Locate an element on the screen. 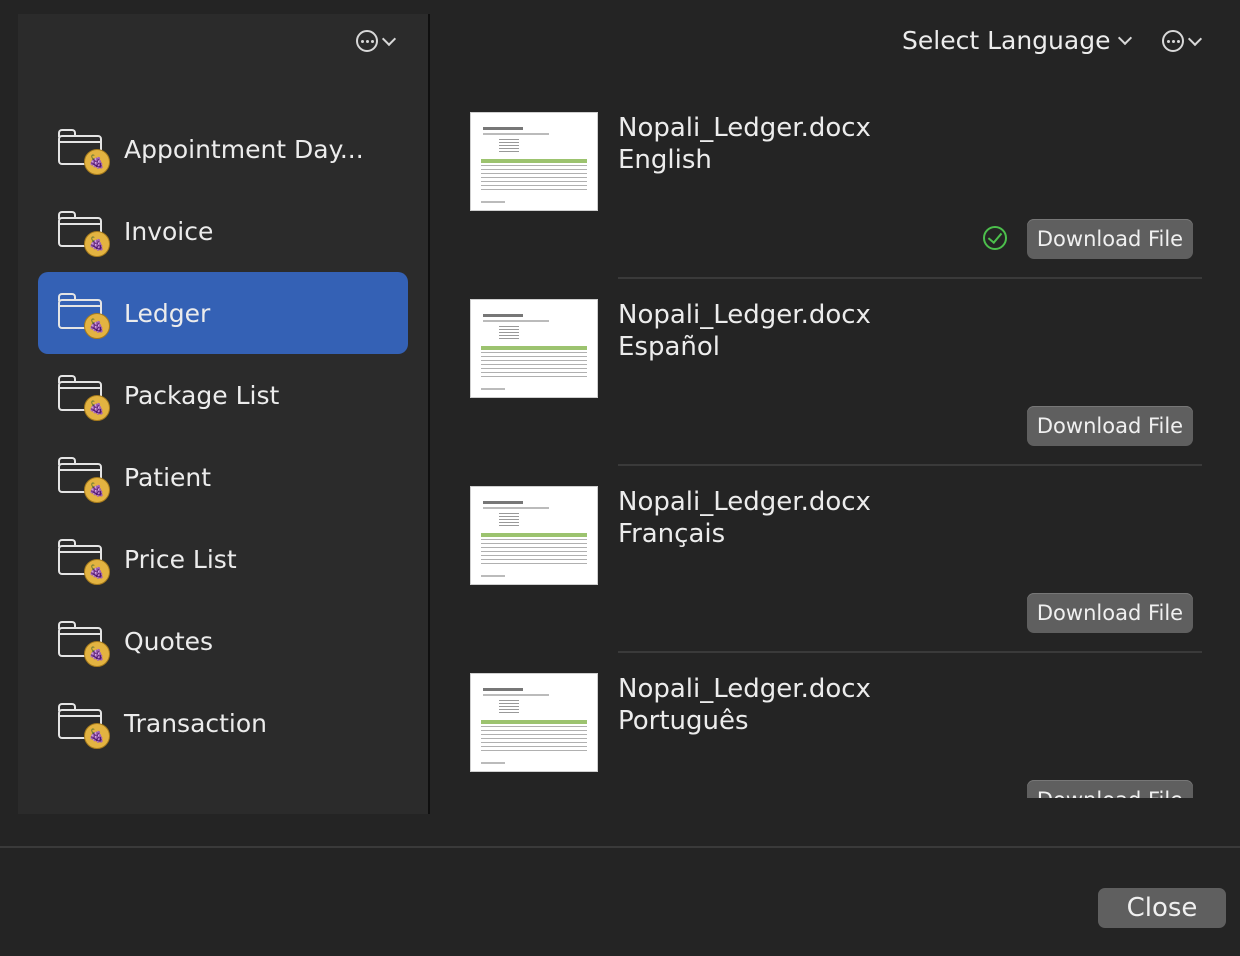 The width and height of the screenshot is (1240, 956). footer-divider is located at coordinates (620, 847).